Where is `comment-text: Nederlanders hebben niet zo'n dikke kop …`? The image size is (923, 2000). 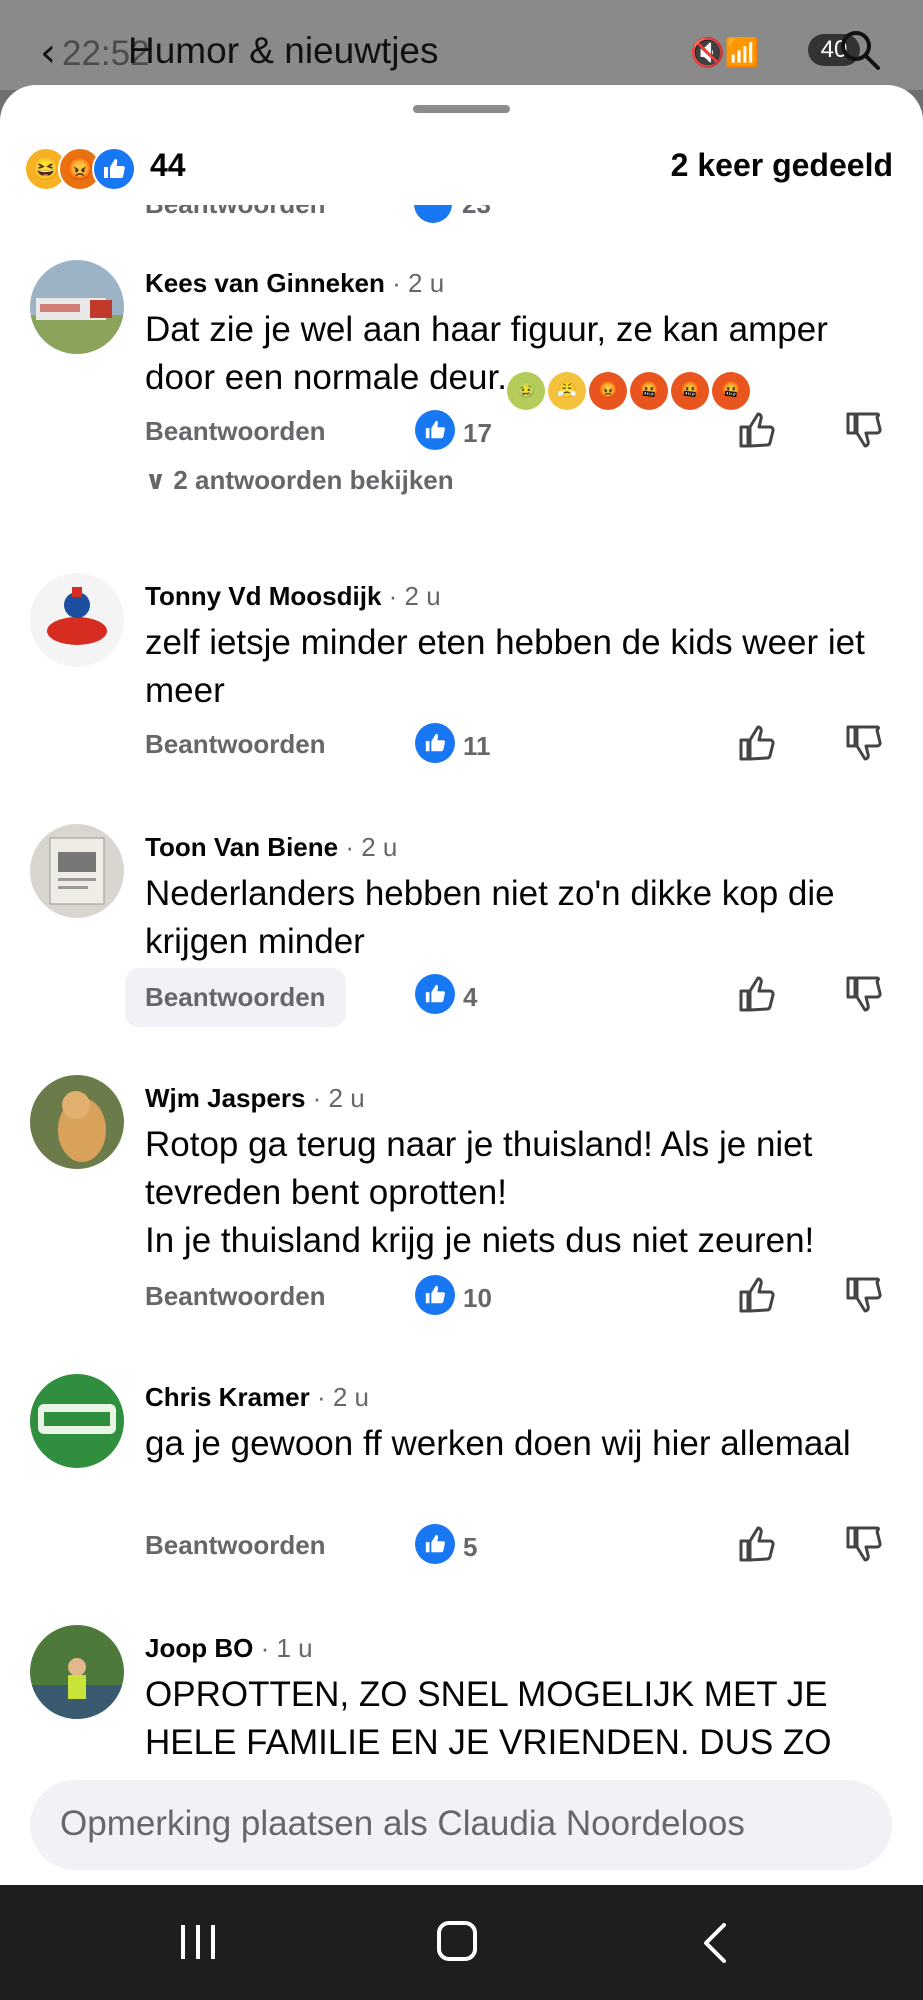
comment-text: Nederlanders hebben niet zo'n dikke kop … is located at coordinates (490, 917).